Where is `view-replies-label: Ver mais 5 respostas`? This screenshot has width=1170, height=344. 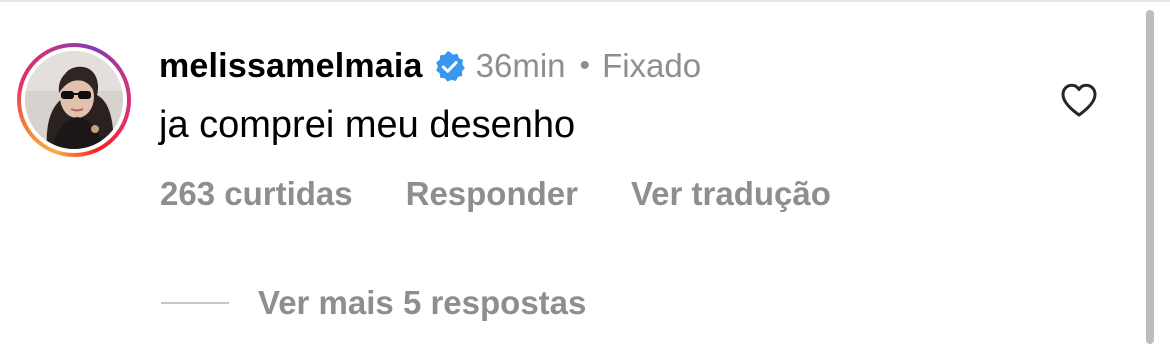
view-replies-label: Ver mais 5 respostas is located at coordinates (422, 302).